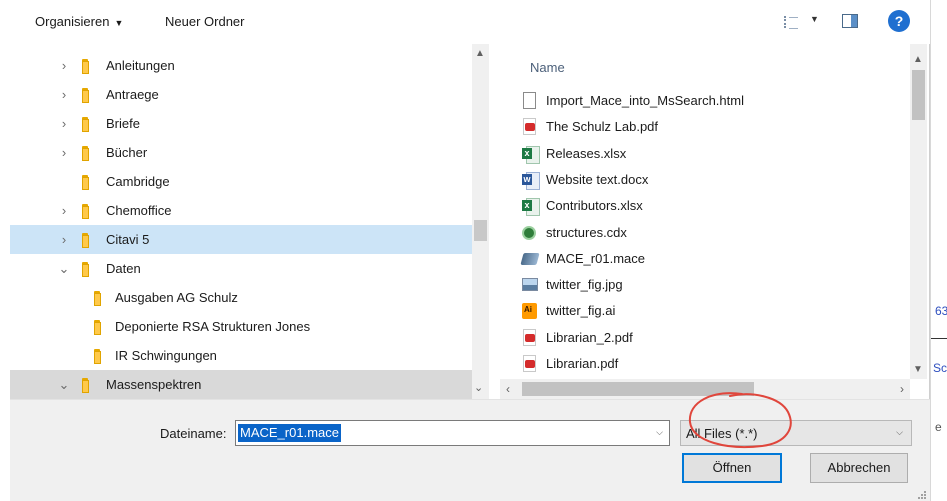 This screenshot has width=947, height=501. I want to click on file-list-item: Contributors.xlsx, so click(712, 206).